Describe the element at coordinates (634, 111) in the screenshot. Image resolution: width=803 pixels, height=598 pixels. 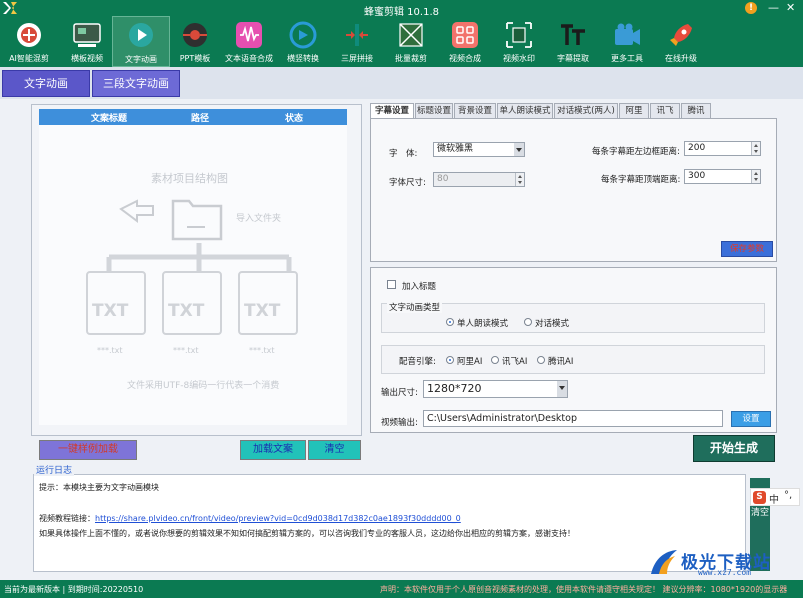
I see `tab-ali: 阿里` at that location.